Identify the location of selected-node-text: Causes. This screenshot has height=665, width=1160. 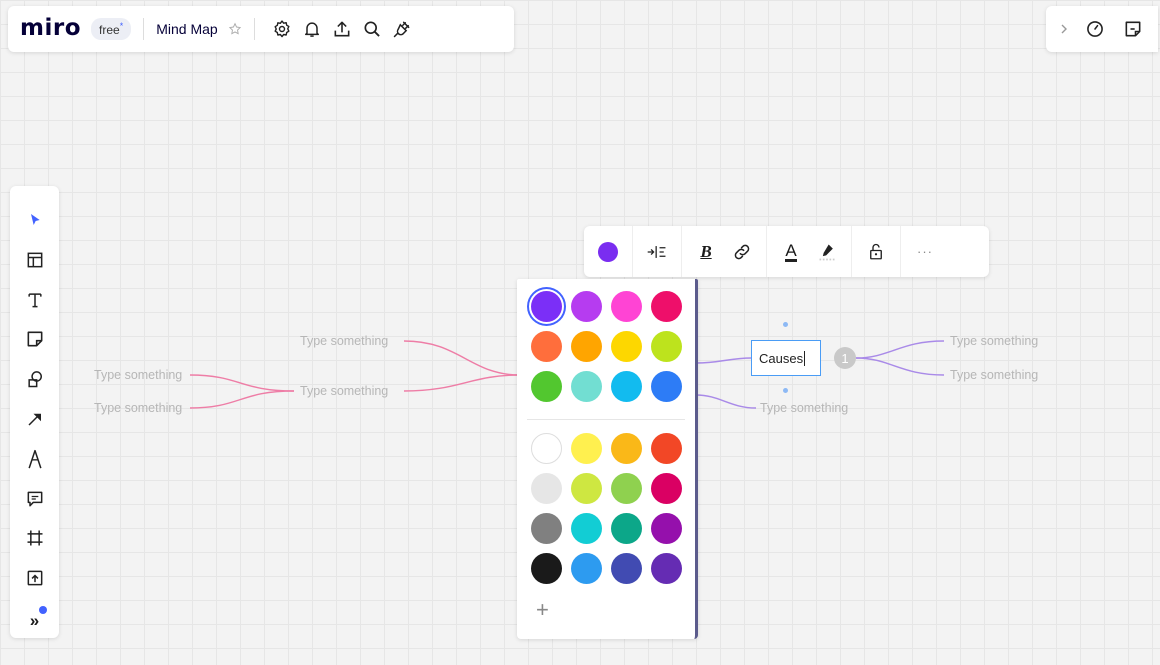
(781, 358).